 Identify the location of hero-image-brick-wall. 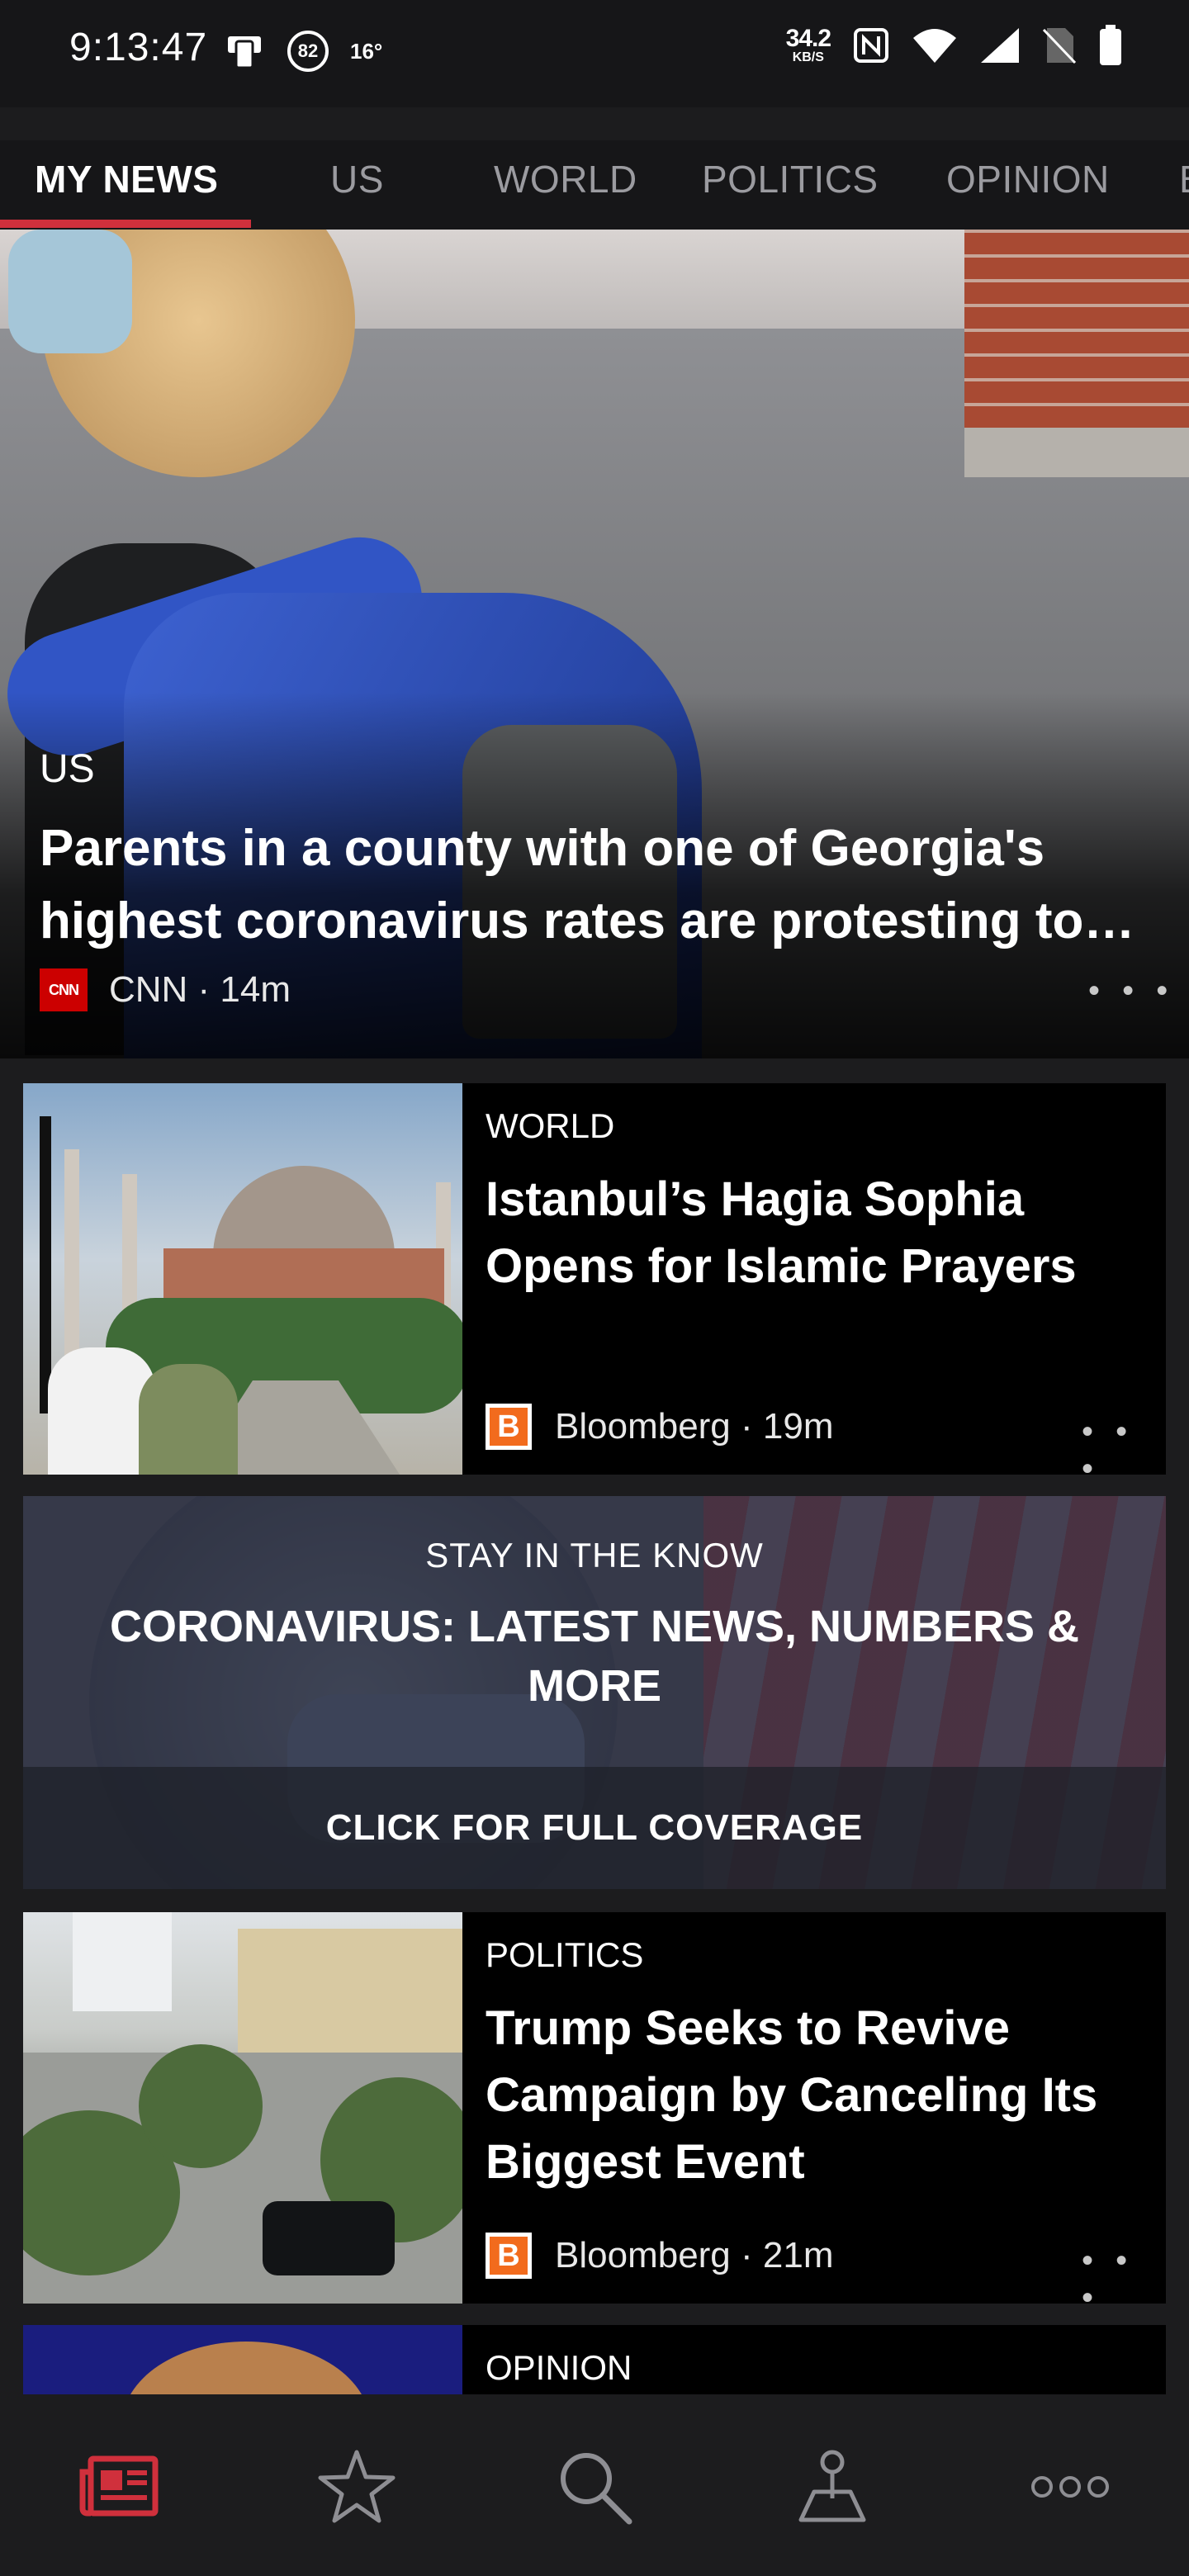
(1076, 329).